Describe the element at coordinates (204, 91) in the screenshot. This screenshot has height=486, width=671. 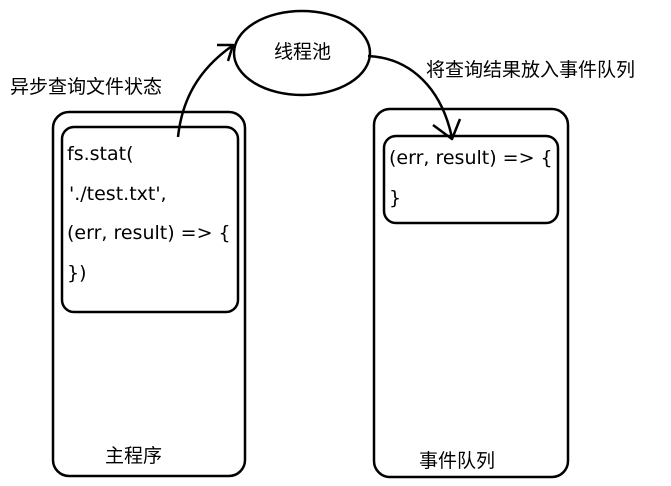
I see `async-arrow` at that location.